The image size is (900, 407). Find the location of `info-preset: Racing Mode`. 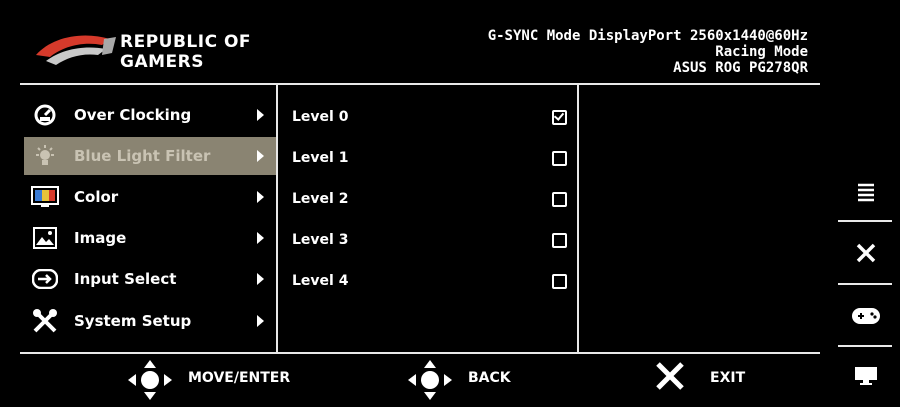

info-preset: Racing Mode is located at coordinates (761, 52).